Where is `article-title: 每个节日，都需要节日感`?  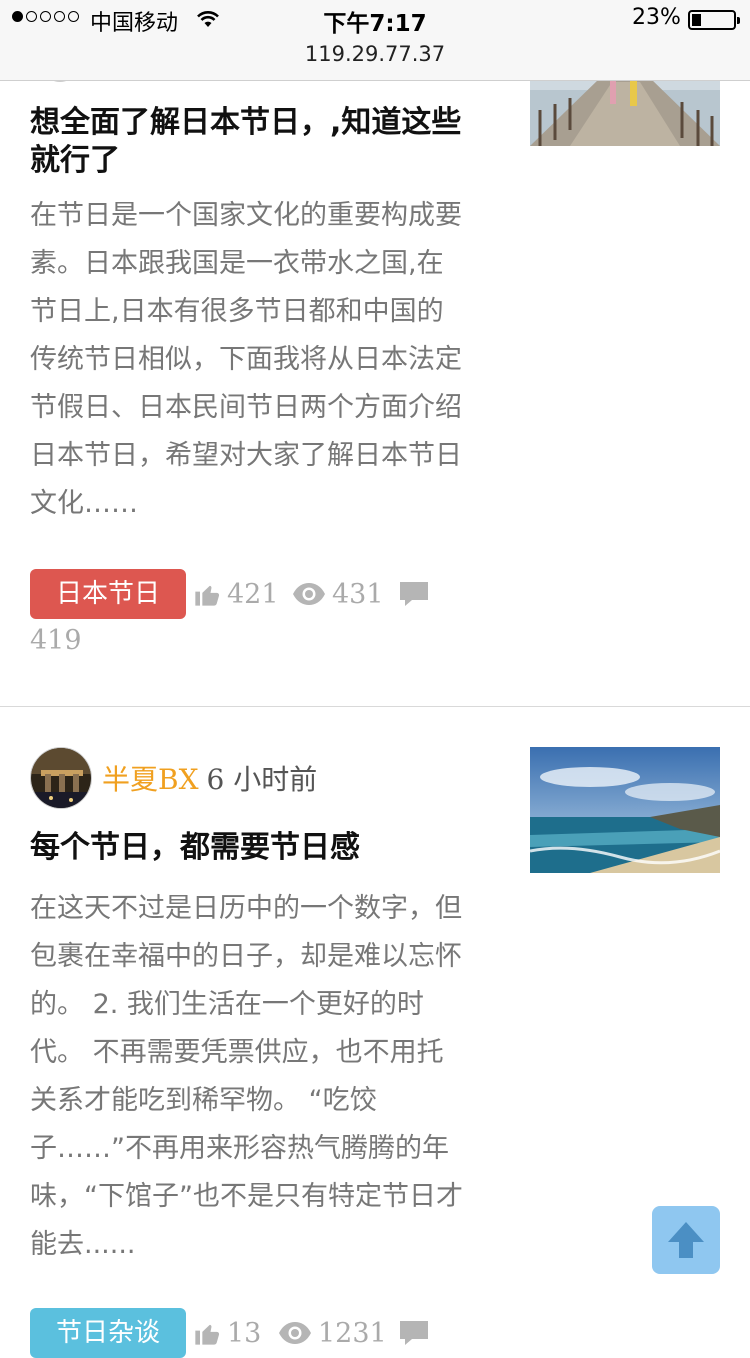
article-title: 每个节日，都需要节日感 is located at coordinates (250, 848).